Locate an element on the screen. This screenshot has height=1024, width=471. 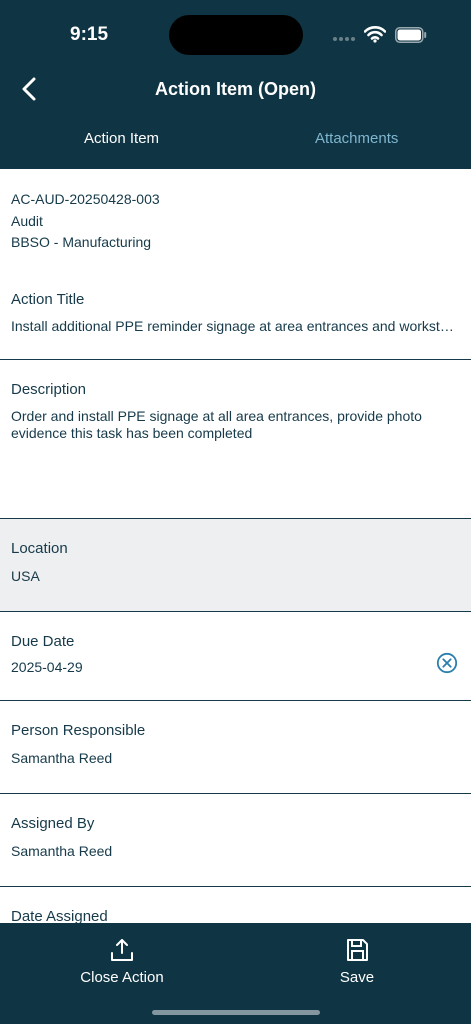
home-indicator is located at coordinates (236, 1012).